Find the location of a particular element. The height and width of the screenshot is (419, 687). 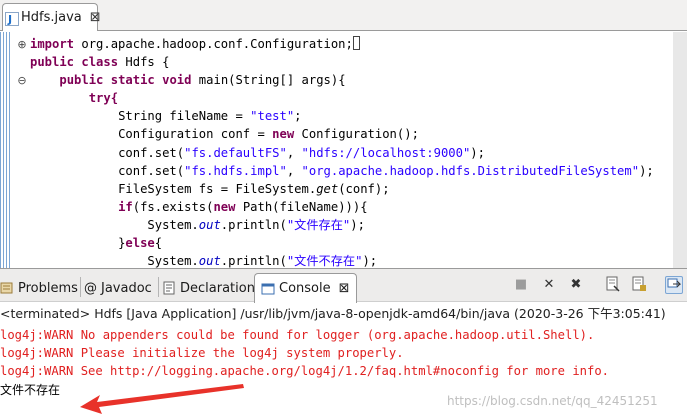

tab-label: Declaration is located at coordinates (217, 288).